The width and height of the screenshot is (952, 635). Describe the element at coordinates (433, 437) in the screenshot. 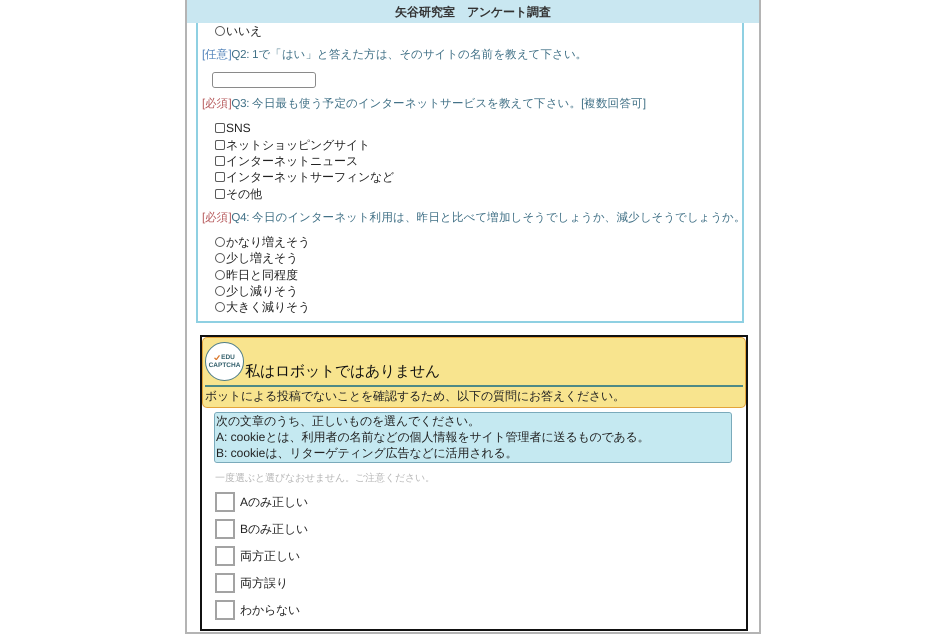

I see `question-line: A: cookieとは、利用者の名前などの個人情報をサイト管理者に送るものである。` at that location.